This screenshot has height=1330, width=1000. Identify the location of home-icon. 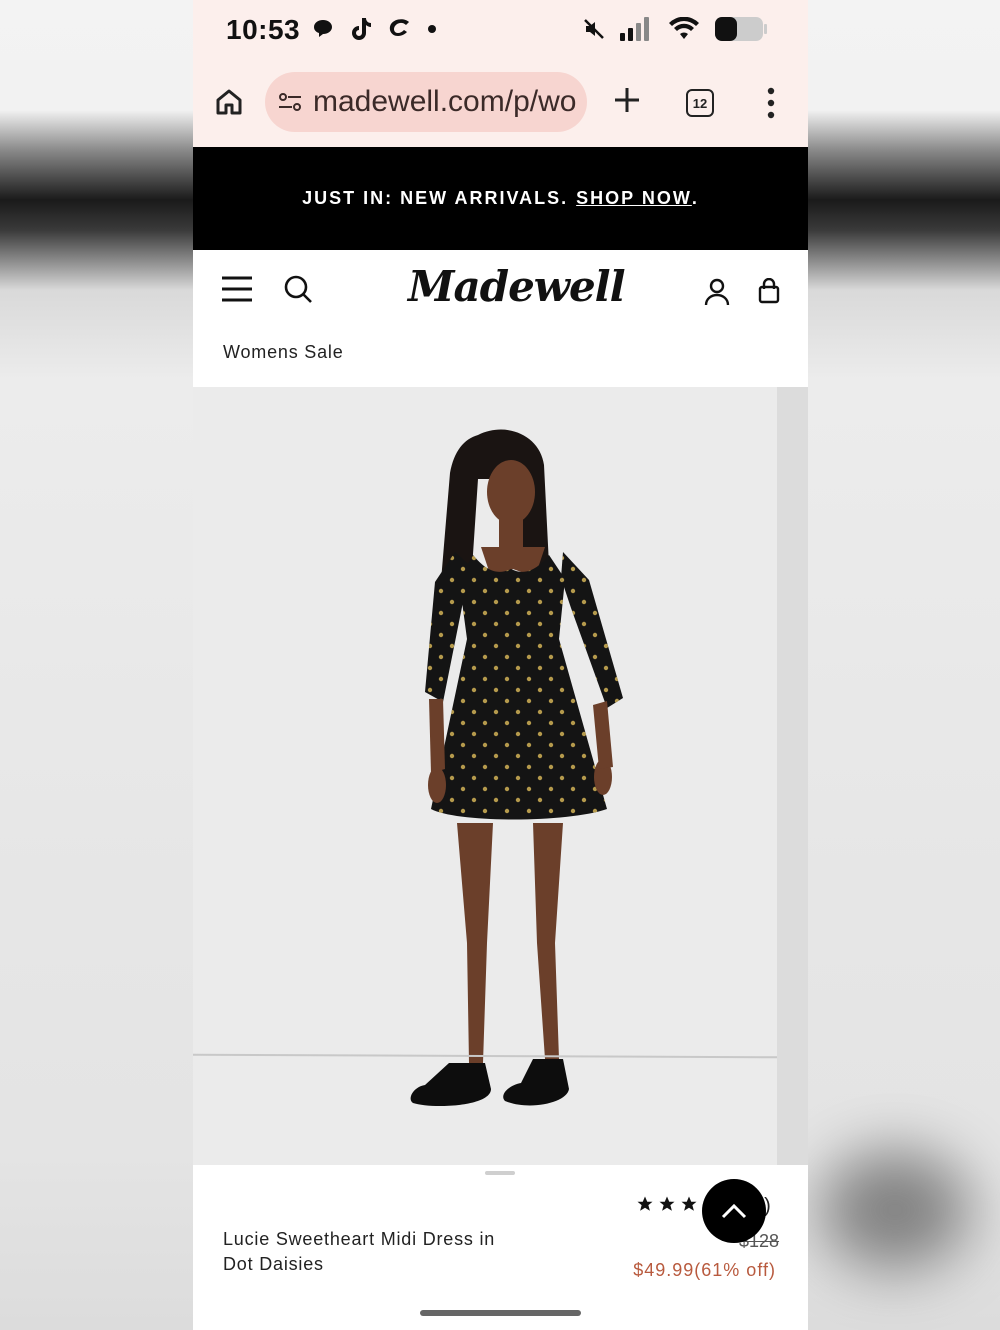
(229, 102).